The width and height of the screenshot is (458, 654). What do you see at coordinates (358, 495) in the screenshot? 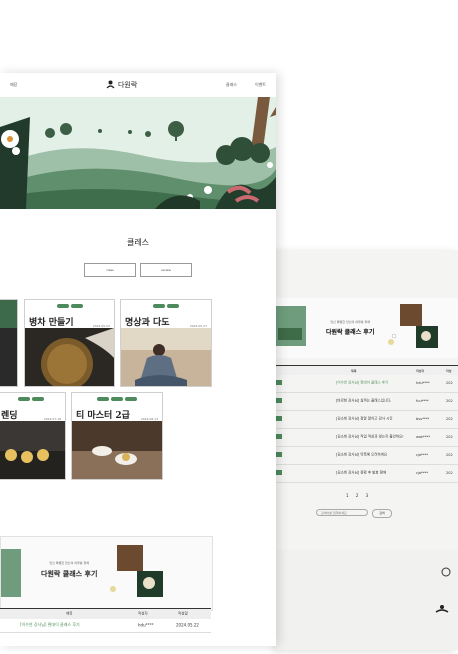
I see `pagination: 1 2 3` at bounding box center [358, 495].